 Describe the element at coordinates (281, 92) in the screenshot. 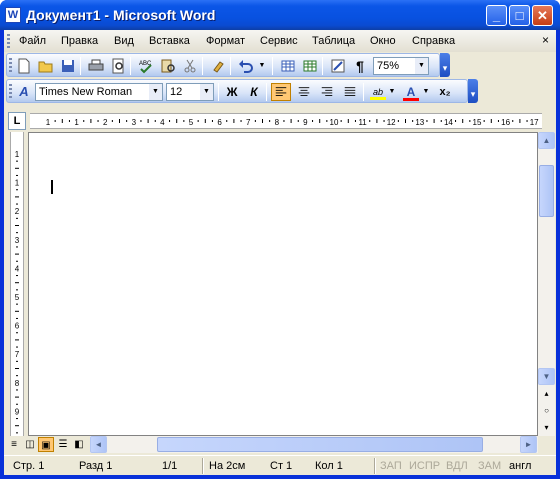

I see `align-left-button` at that location.